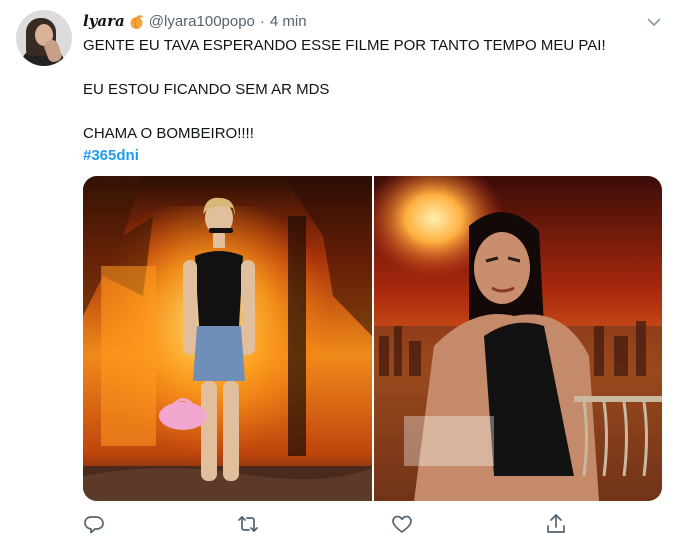  What do you see at coordinates (104, 21) in the screenshot?
I see `display-name: lyara` at bounding box center [104, 21].